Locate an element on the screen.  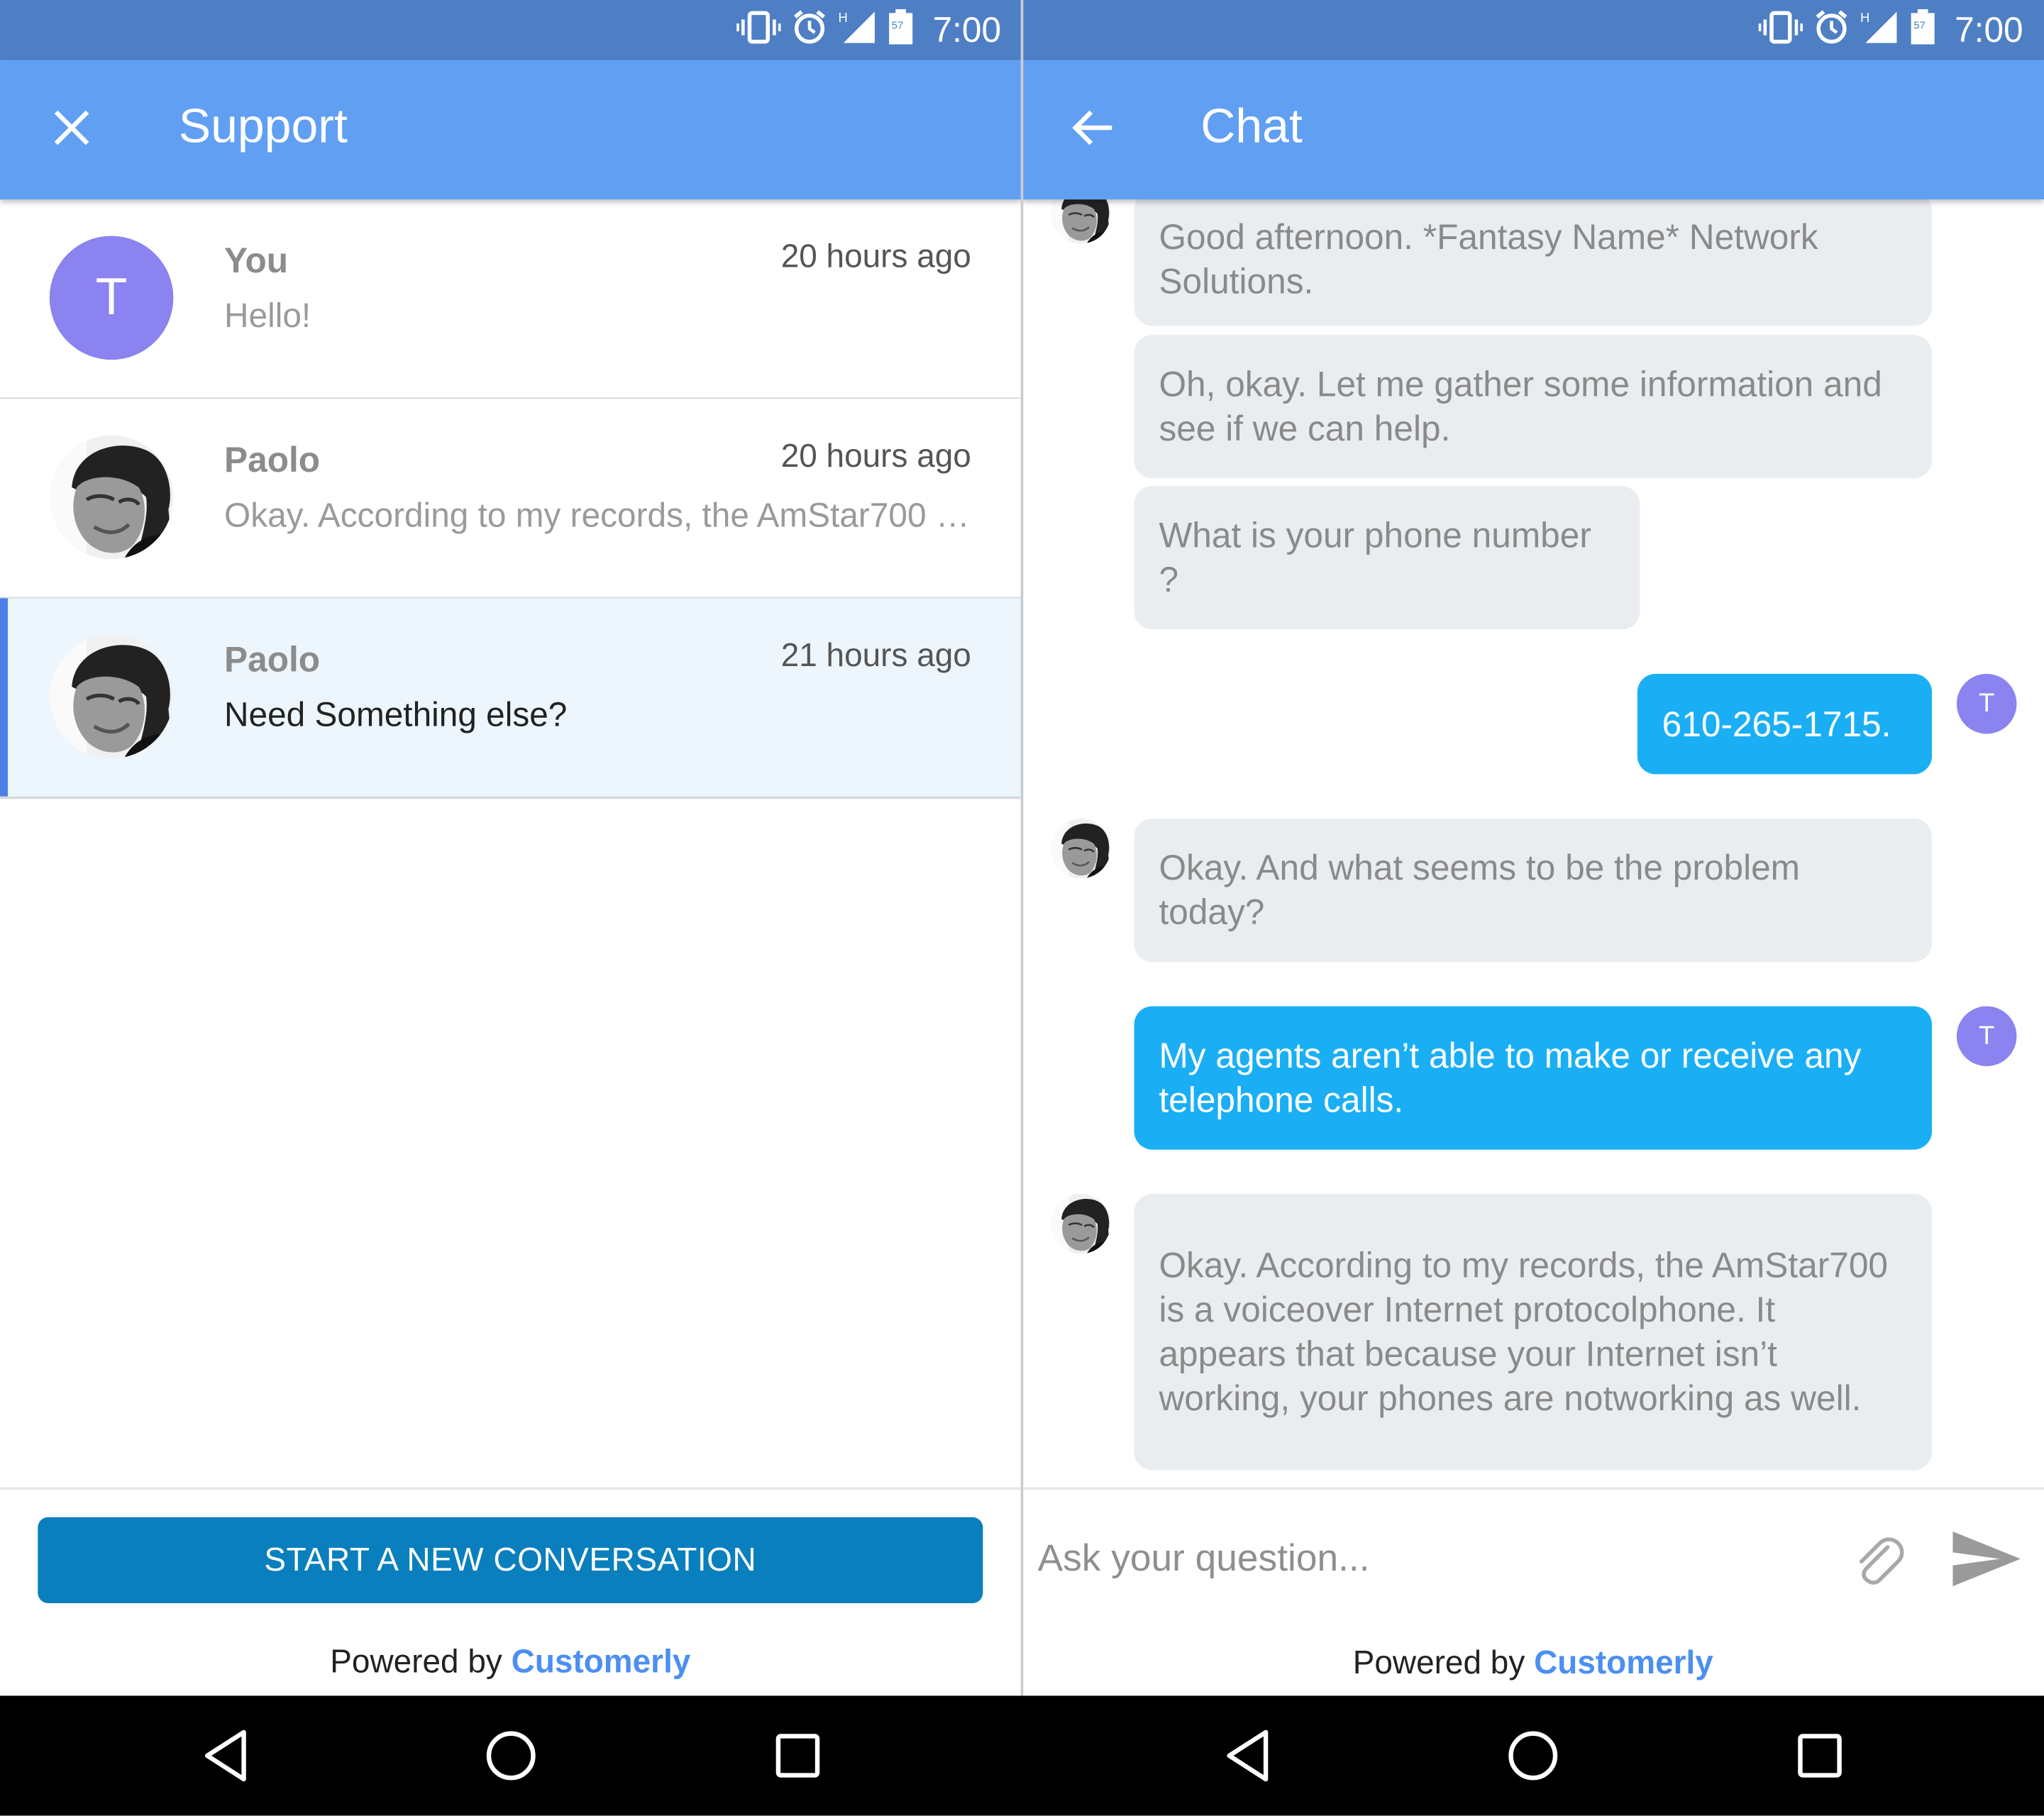
conversation-name: You is located at coordinates (256, 260).